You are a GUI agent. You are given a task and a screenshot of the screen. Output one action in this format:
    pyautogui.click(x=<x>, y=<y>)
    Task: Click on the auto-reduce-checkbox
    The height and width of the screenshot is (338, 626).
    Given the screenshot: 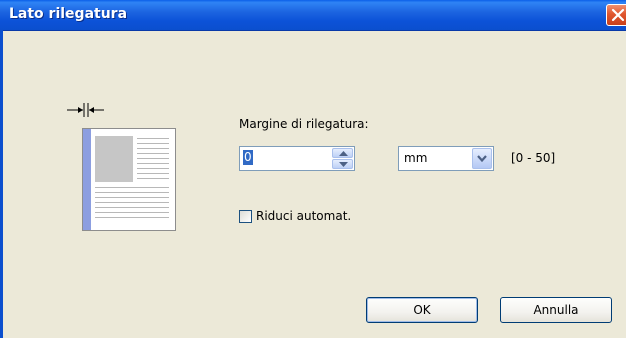 What is the action you would take?
    pyautogui.click(x=245, y=216)
    